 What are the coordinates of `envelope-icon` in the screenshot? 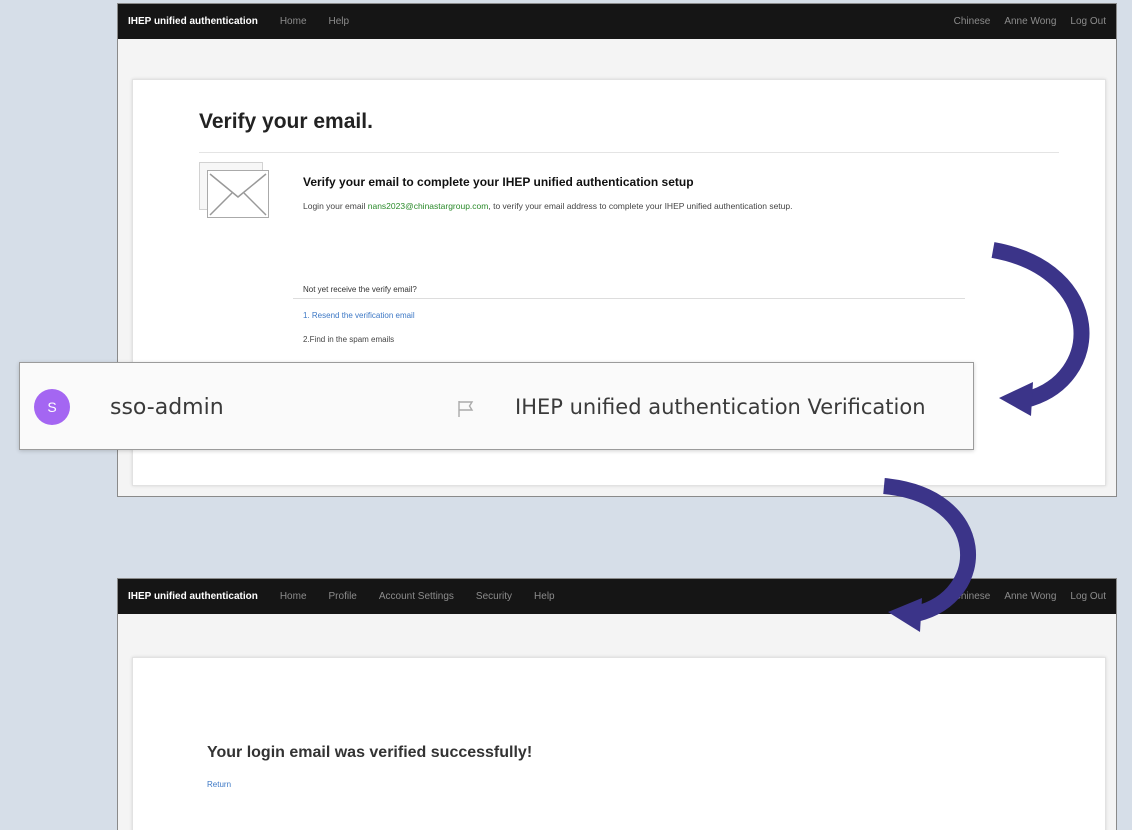 It's located at (234, 191).